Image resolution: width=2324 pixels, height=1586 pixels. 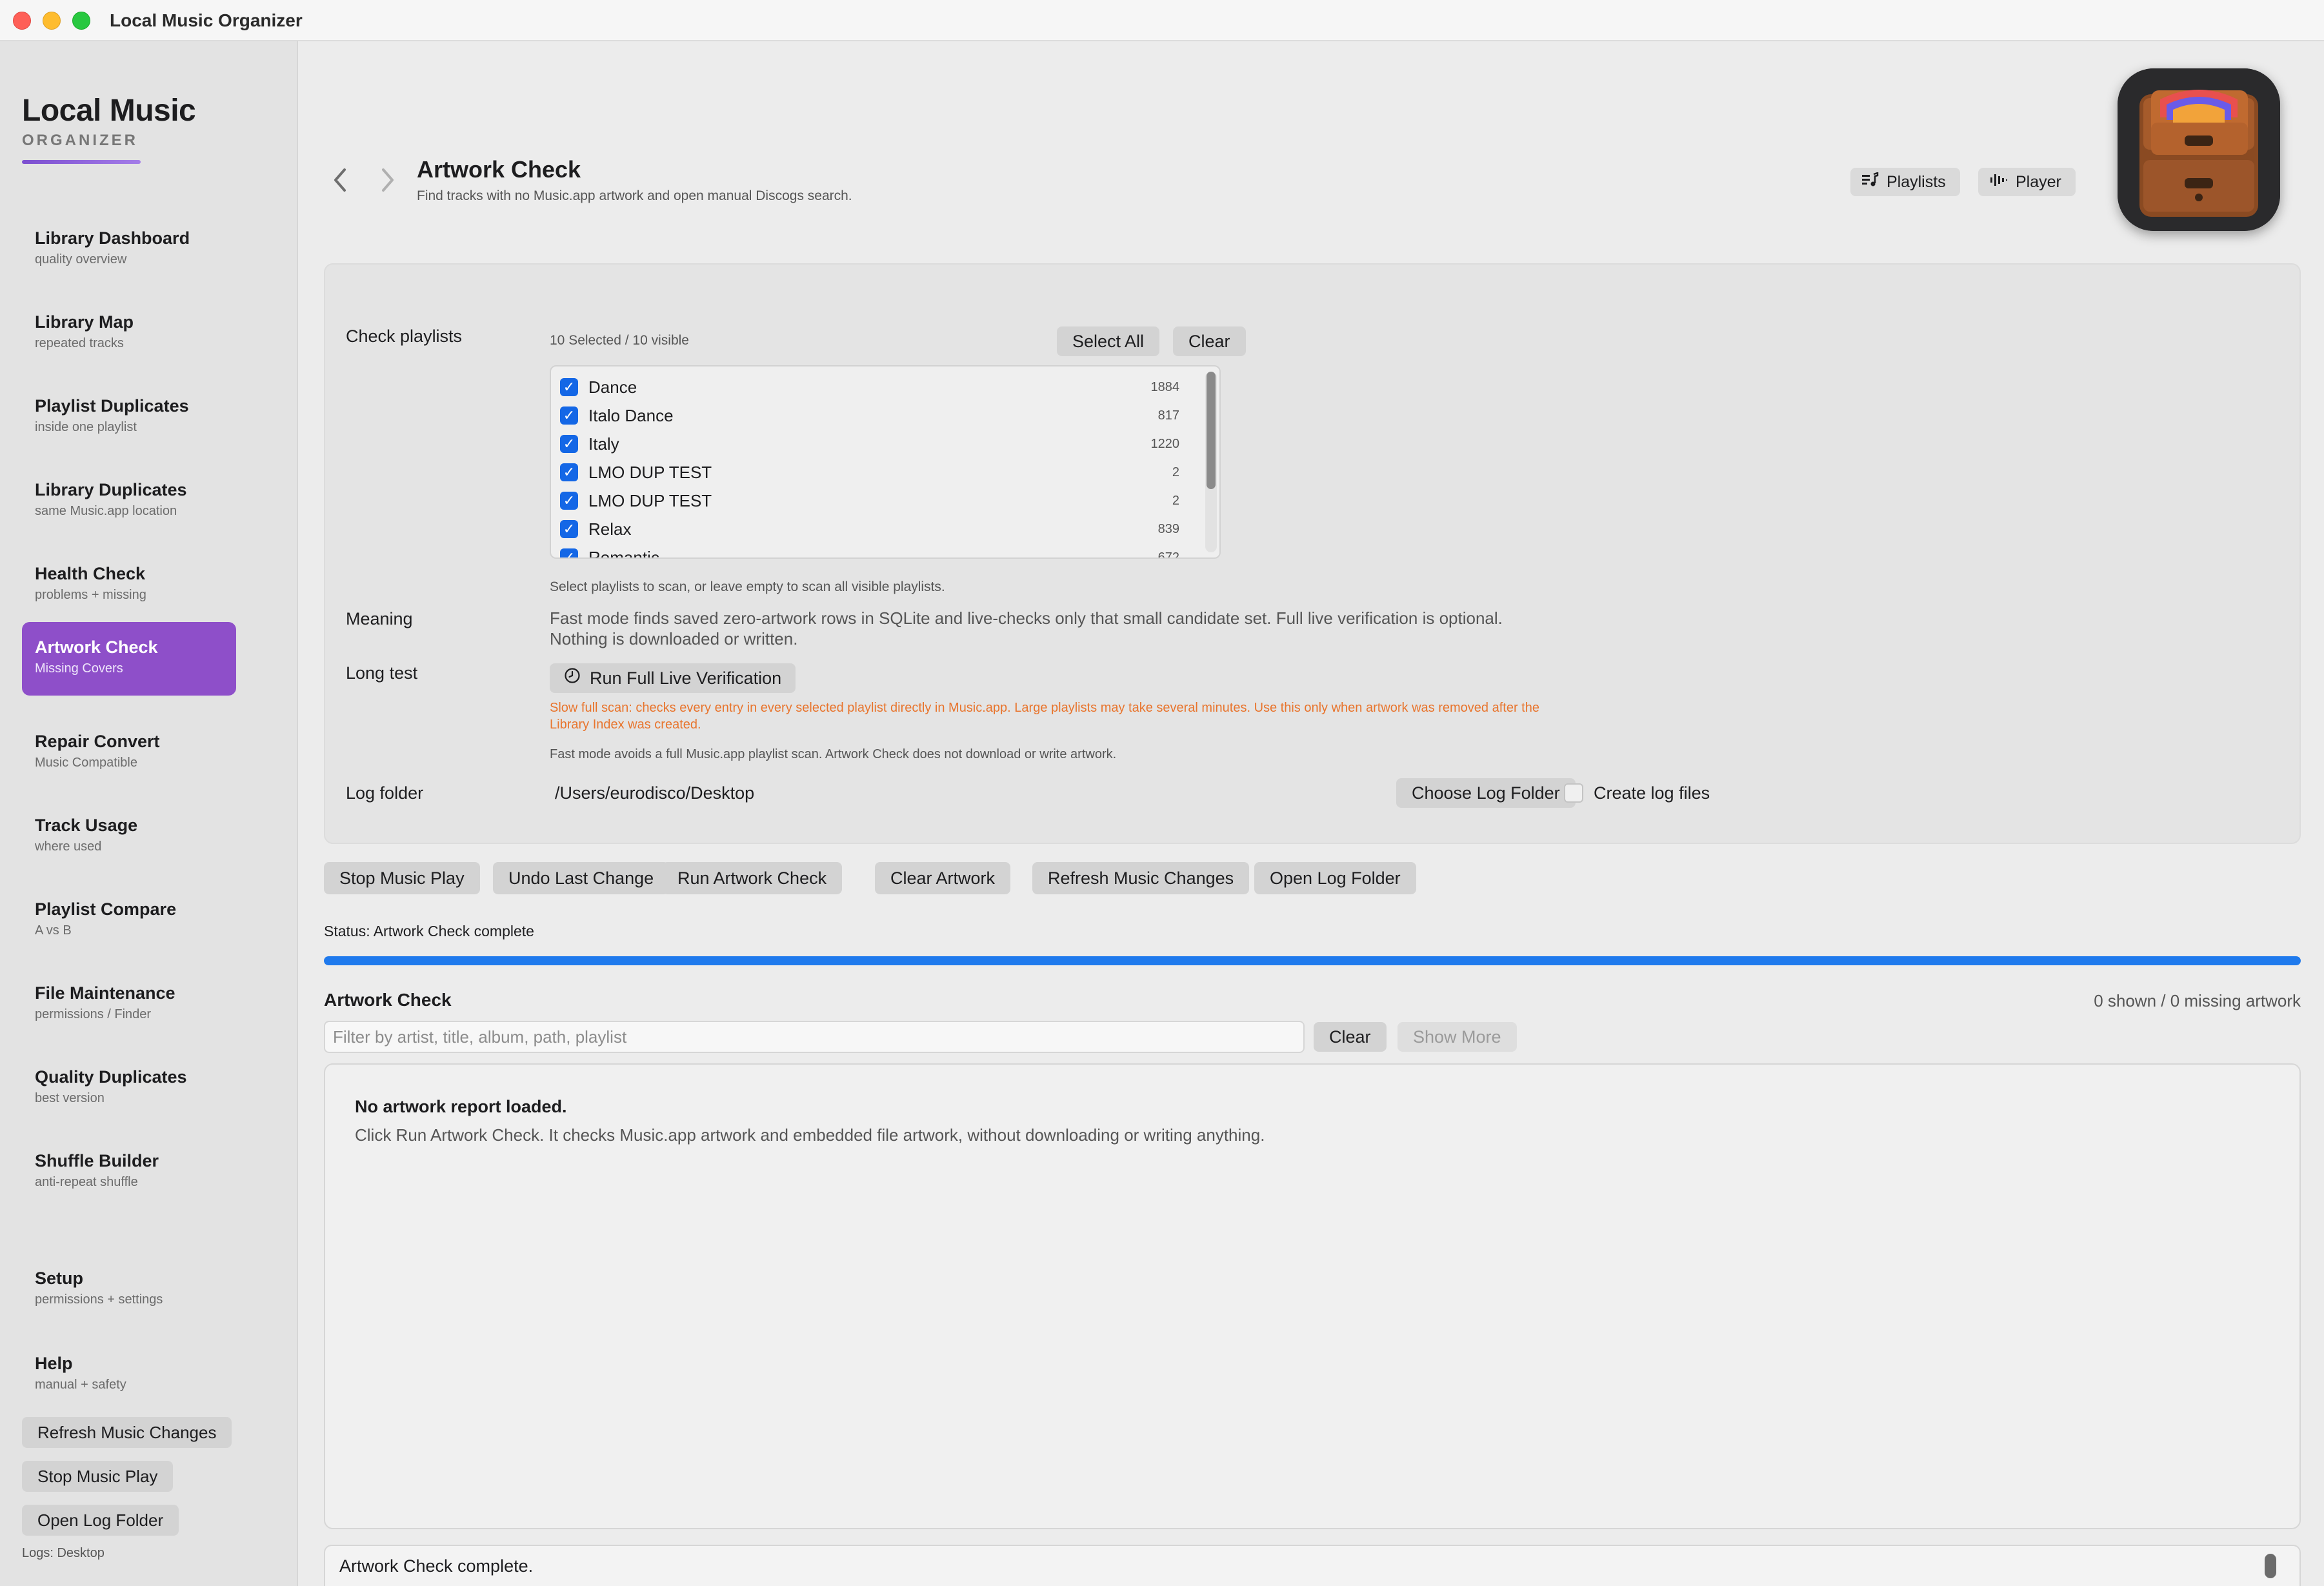 What do you see at coordinates (869, 529) in the screenshot?
I see `list-item: ✓ Relax 839` at bounding box center [869, 529].